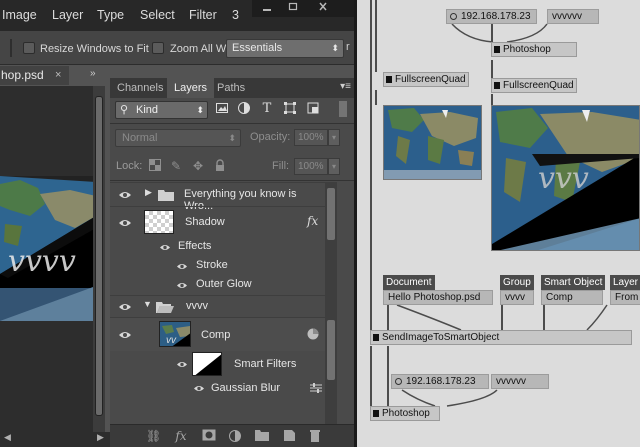 This screenshot has width=640, height=447. What do you see at coordinates (438, 297) in the screenshot?
I see `document-iobox: Hello Photoshop.psd` at bounding box center [438, 297].